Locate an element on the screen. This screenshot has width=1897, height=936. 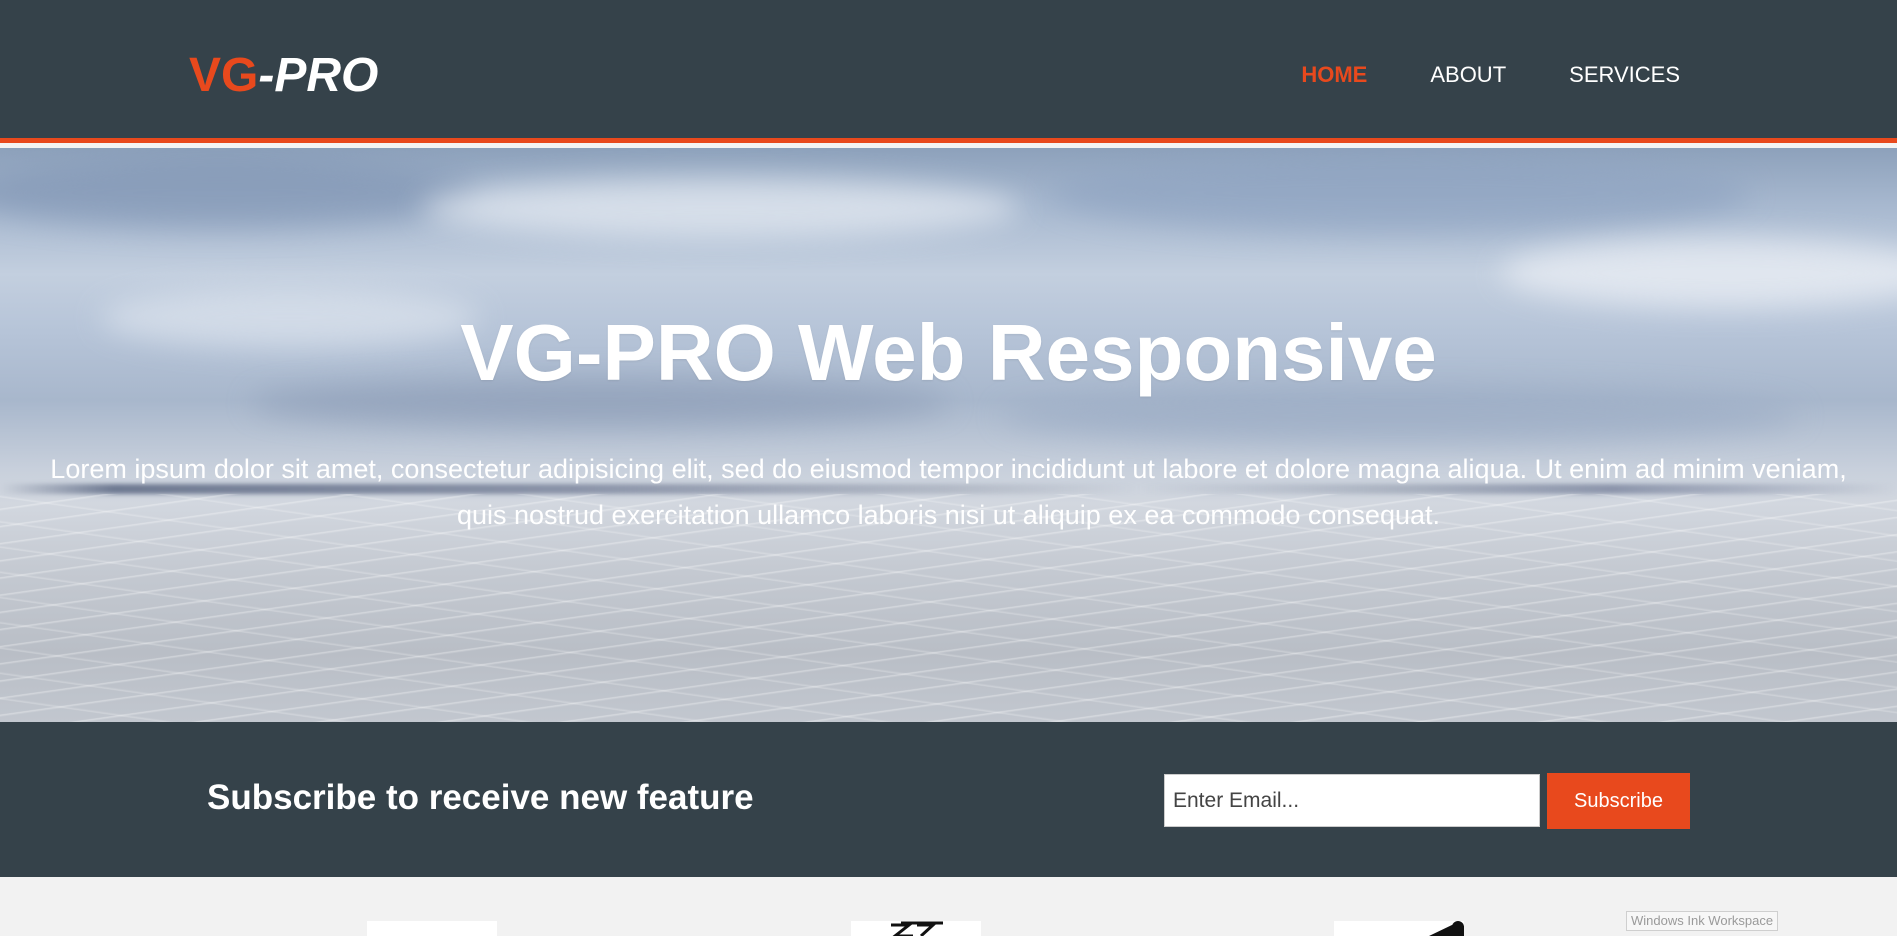
nav-home-link: HOME is located at coordinates (1334, 75).